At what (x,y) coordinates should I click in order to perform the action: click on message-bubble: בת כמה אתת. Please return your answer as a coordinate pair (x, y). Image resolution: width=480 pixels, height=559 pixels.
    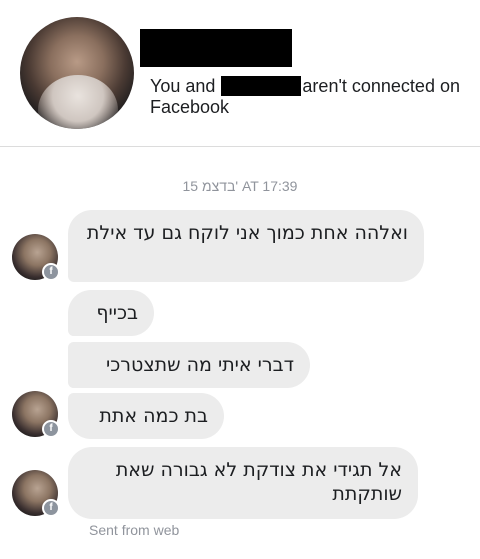
    Looking at the image, I should click on (146, 416).